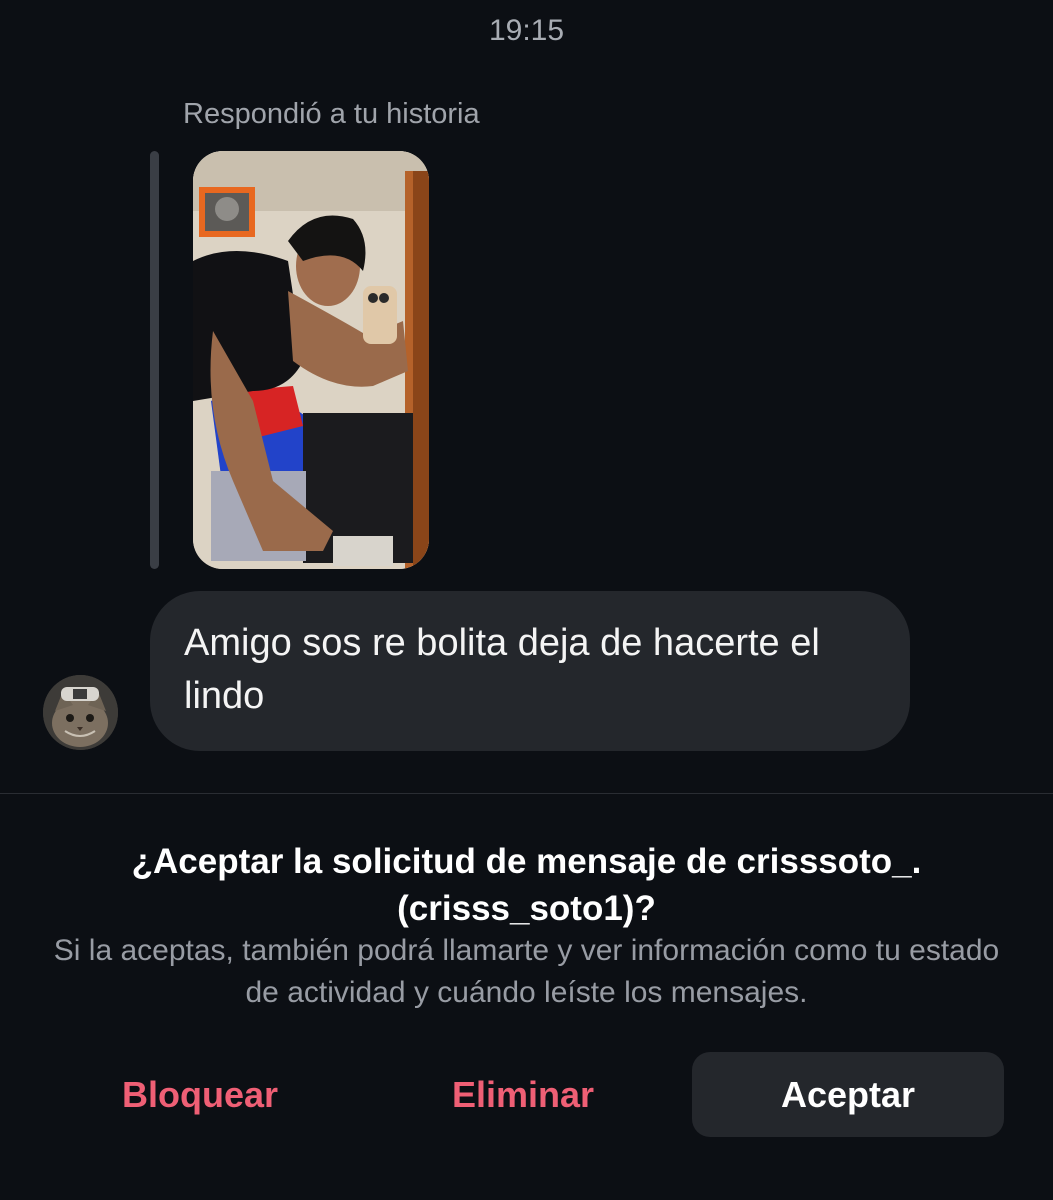 This screenshot has height=1200, width=1053. I want to click on story-thumbnail, so click(311, 360).